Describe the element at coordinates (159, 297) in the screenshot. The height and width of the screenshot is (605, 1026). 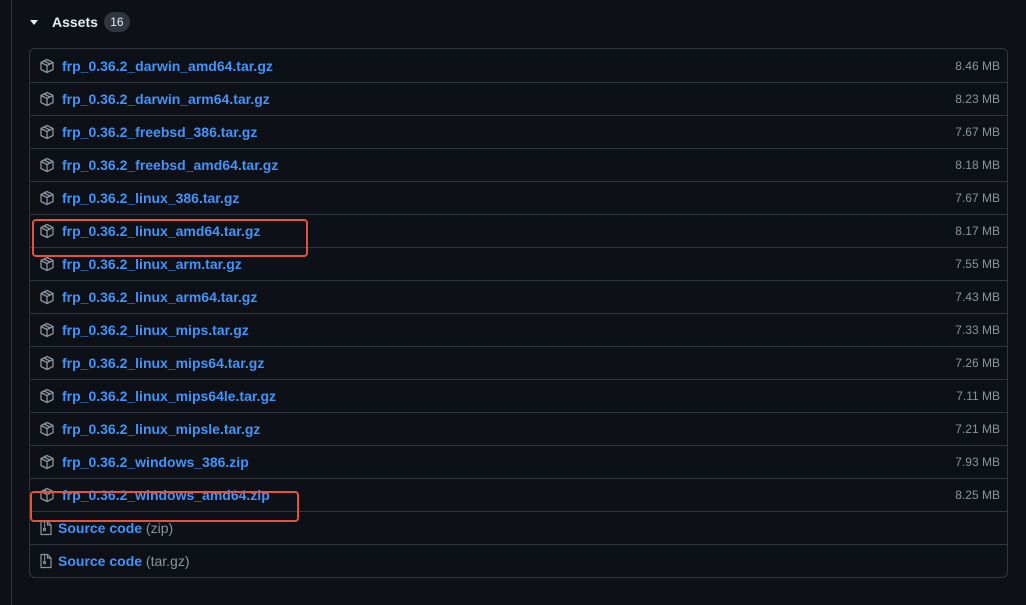
I see `asset-link: frp_0.36.2_linux_arm64.tar.gz` at that location.